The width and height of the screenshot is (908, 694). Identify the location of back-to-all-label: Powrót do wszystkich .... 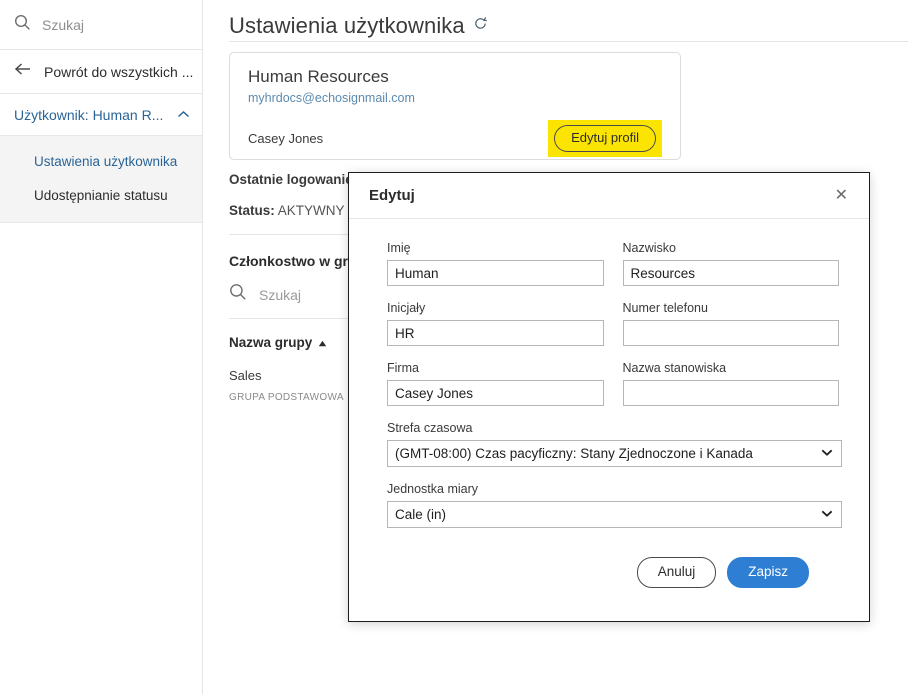
(119, 71).